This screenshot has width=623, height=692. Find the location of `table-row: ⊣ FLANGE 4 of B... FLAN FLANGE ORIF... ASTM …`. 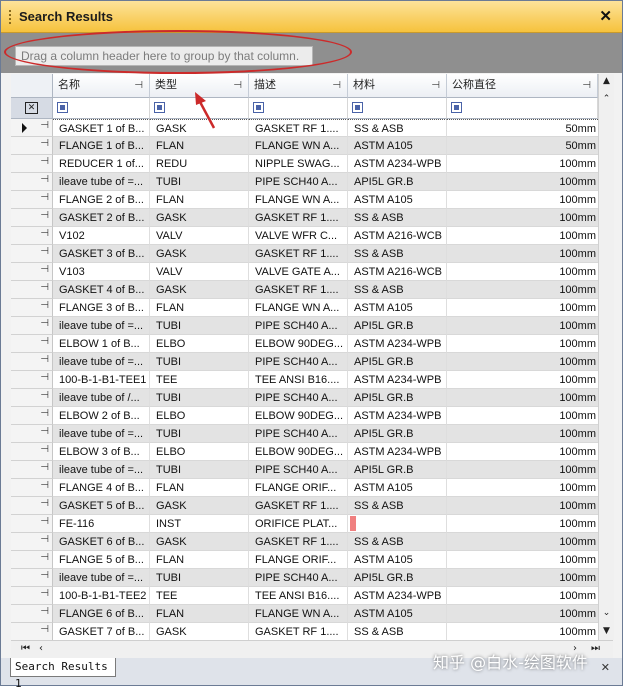

table-row: ⊣ FLANGE 4 of B... FLAN FLANGE ORIF... ASTM … is located at coordinates (304, 488).